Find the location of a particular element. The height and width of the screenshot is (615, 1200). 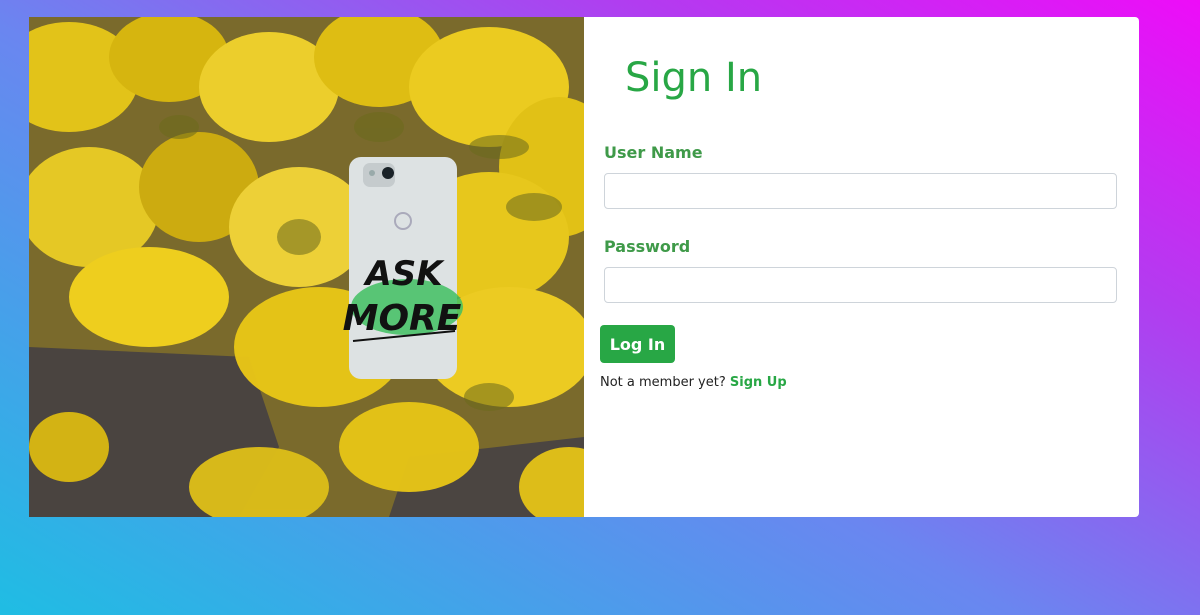

page-title: Sign In is located at coordinates (694, 78).